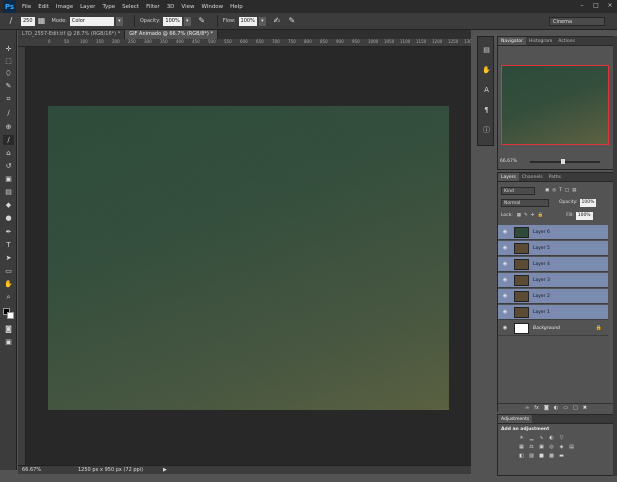 This screenshot has width=617, height=482. I want to click on brush-size-field: 250, so click(28, 21).